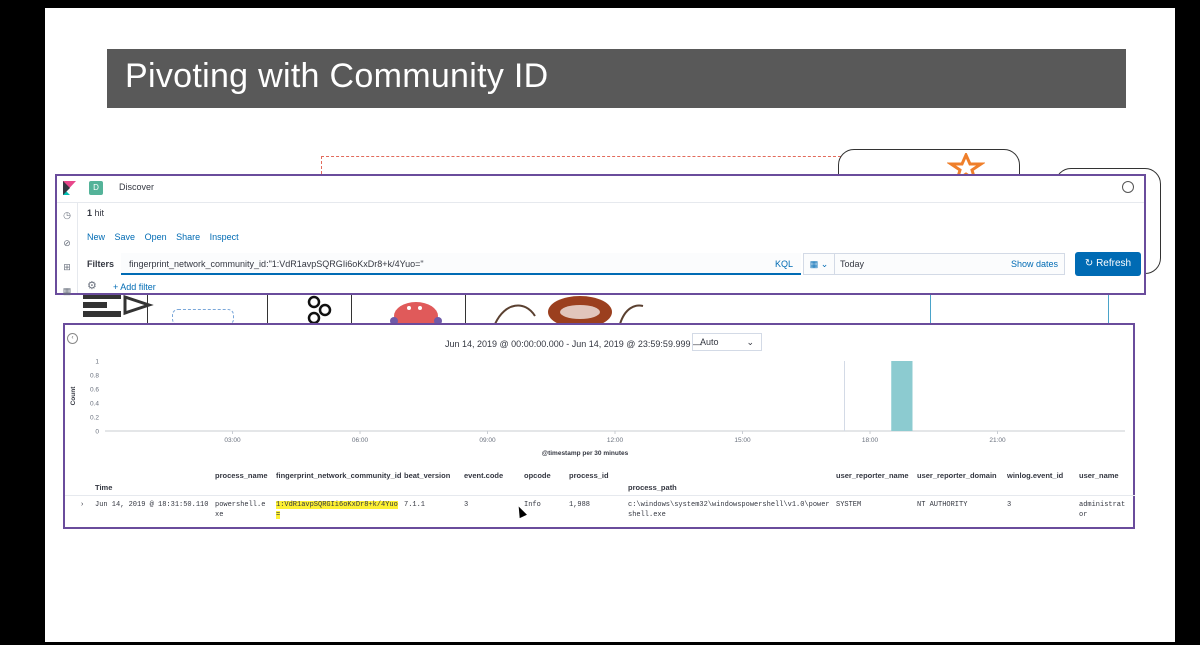 Image resolution: width=1200 pixels, height=645 pixels. Describe the element at coordinates (94, 404) in the screenshot. I see `y-tick-label: 0.4` at that location.